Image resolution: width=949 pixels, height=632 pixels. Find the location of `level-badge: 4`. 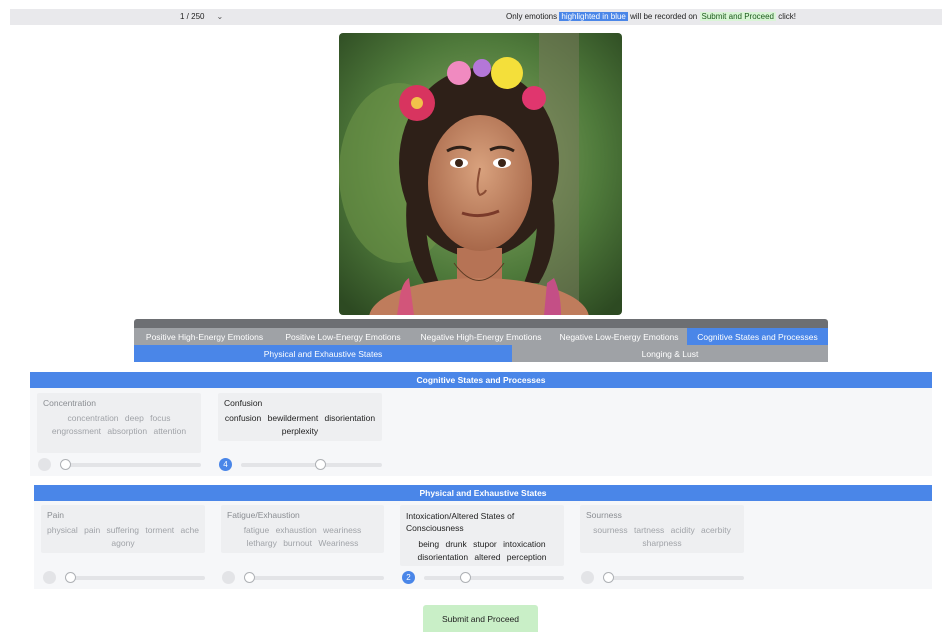

level-badge: 4 is located at coordinates (225, 464).